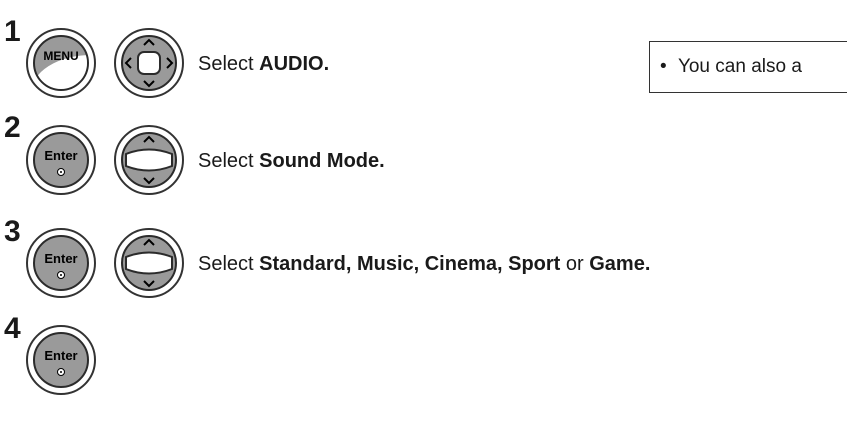  Describe the element at coordinates (739, 66) in the screenshot. I see `note-text: You can also a` at that location.